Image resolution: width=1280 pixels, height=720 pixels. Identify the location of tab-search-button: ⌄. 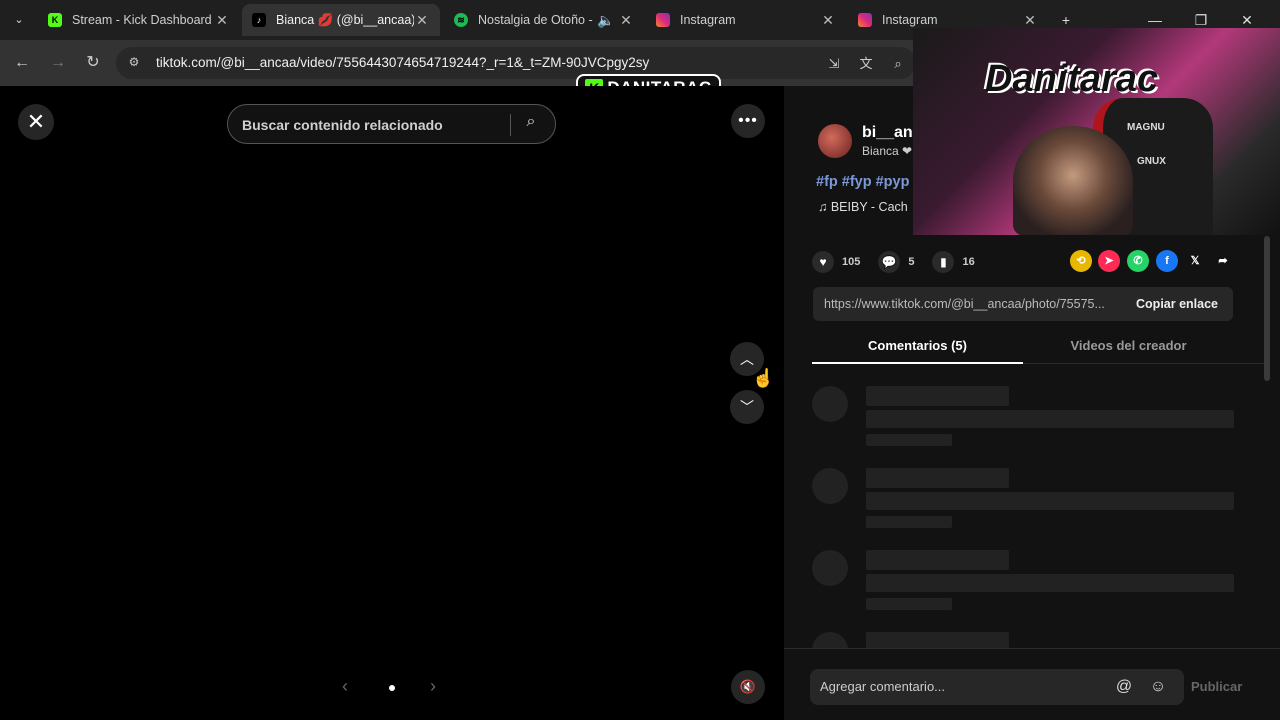
(19, 20).